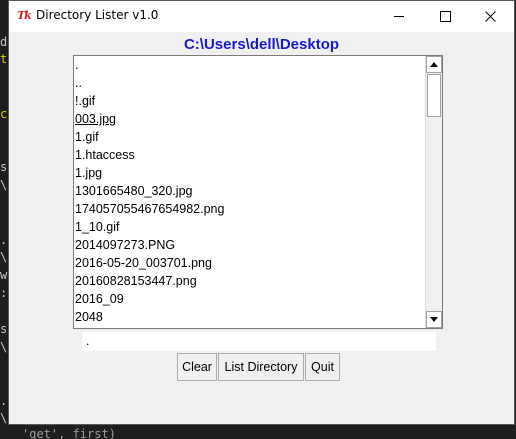 The width and height of the screenshot is (516, 439). What do you see at coordinates (197, 367) in the screenshot?
I see `clear-button: Clear` at bounding box center [197, 367].